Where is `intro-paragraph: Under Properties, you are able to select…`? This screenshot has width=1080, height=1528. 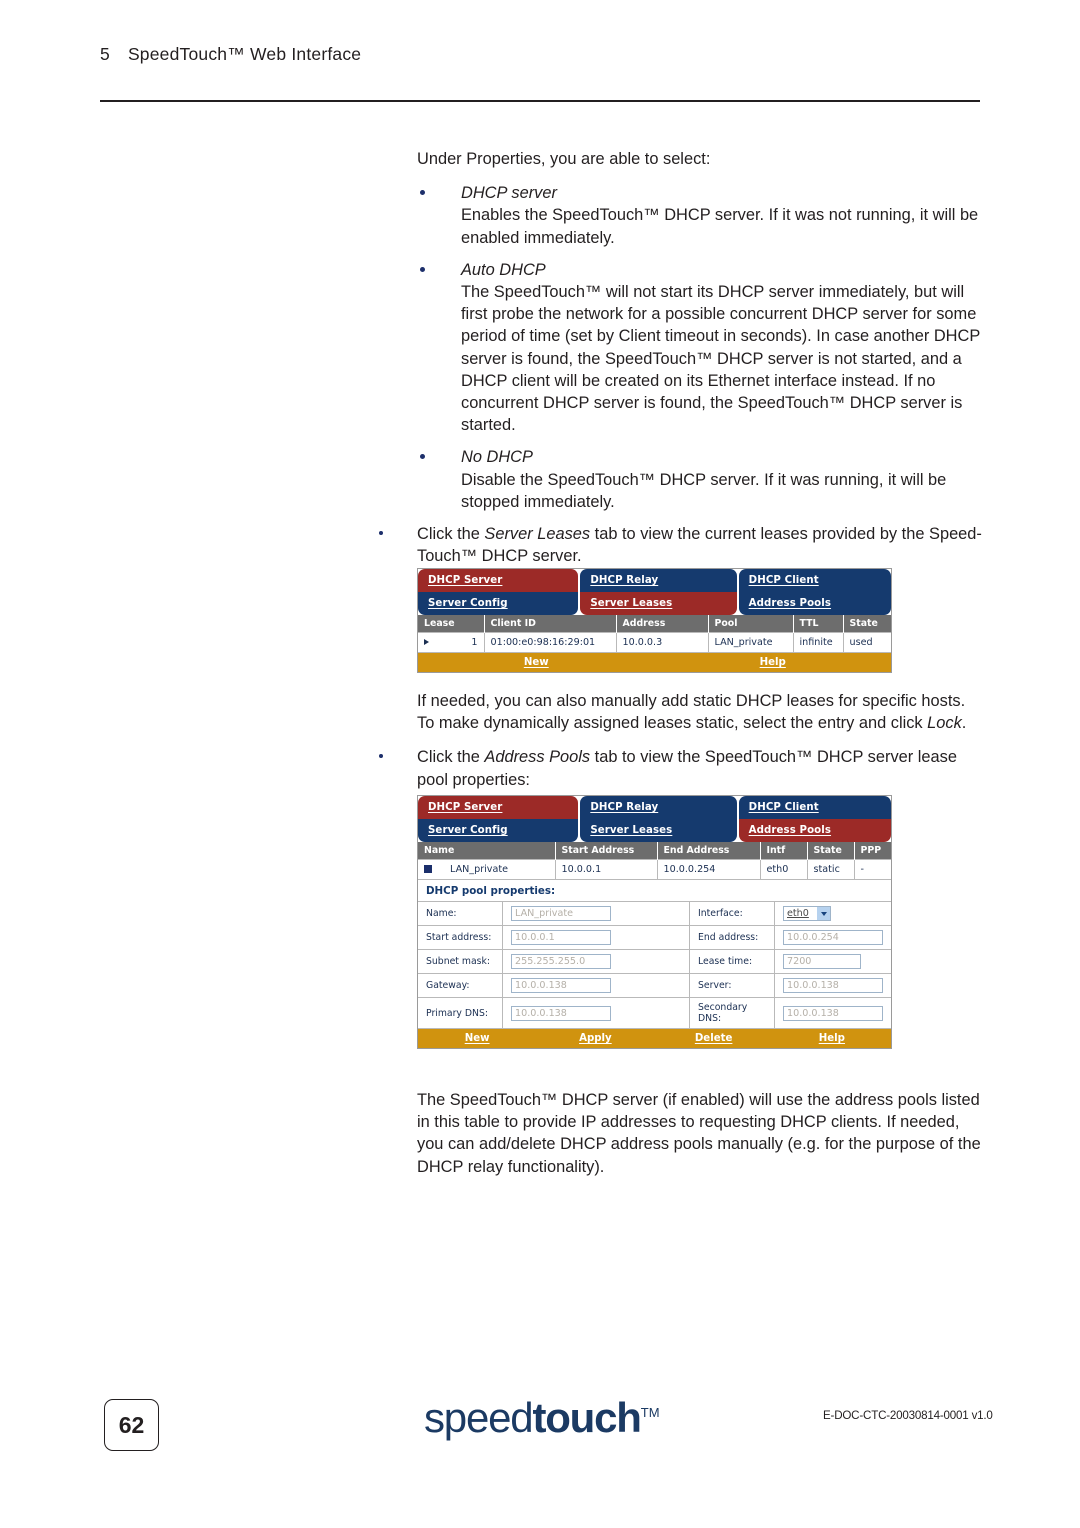 intro-paragraph: Under Properties, you are able to select… is located at coordinates (564, 159).